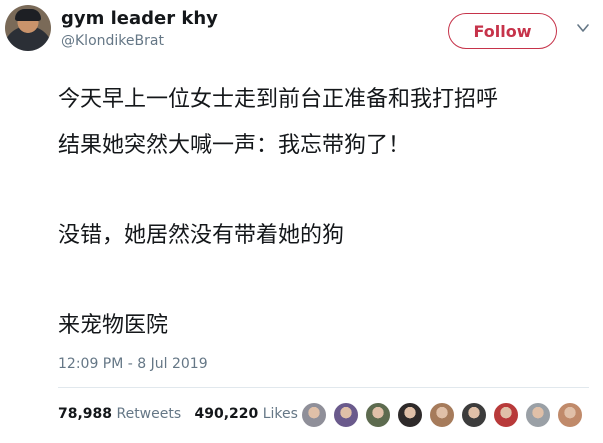 This screenshot has height=443, width=603. What do you see at coordinates (201, 235) in the screenshot?
I see `tweet-line: 没错，她居然没有带着她的狗` at bounding box center [201, 235].